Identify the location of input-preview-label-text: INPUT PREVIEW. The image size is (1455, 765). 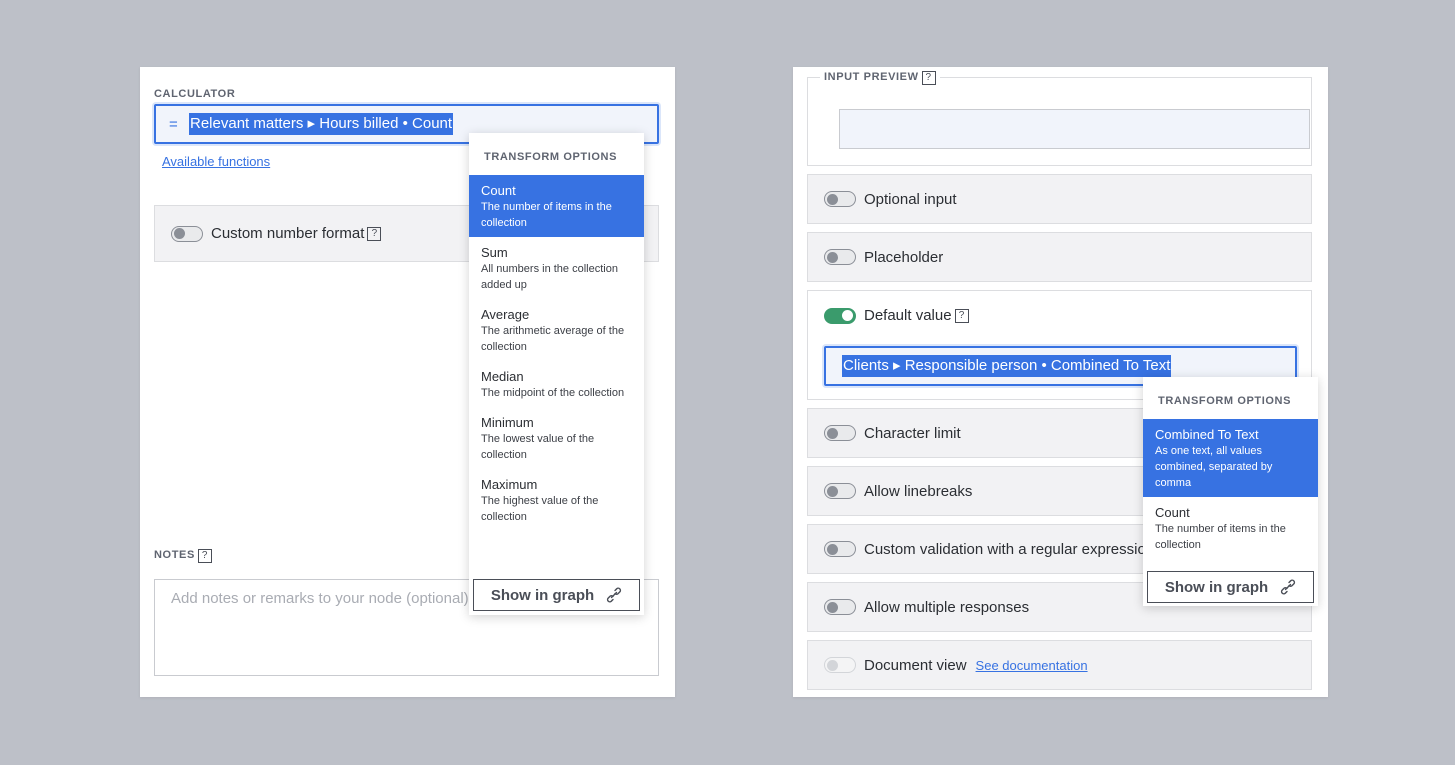
(871, 77).